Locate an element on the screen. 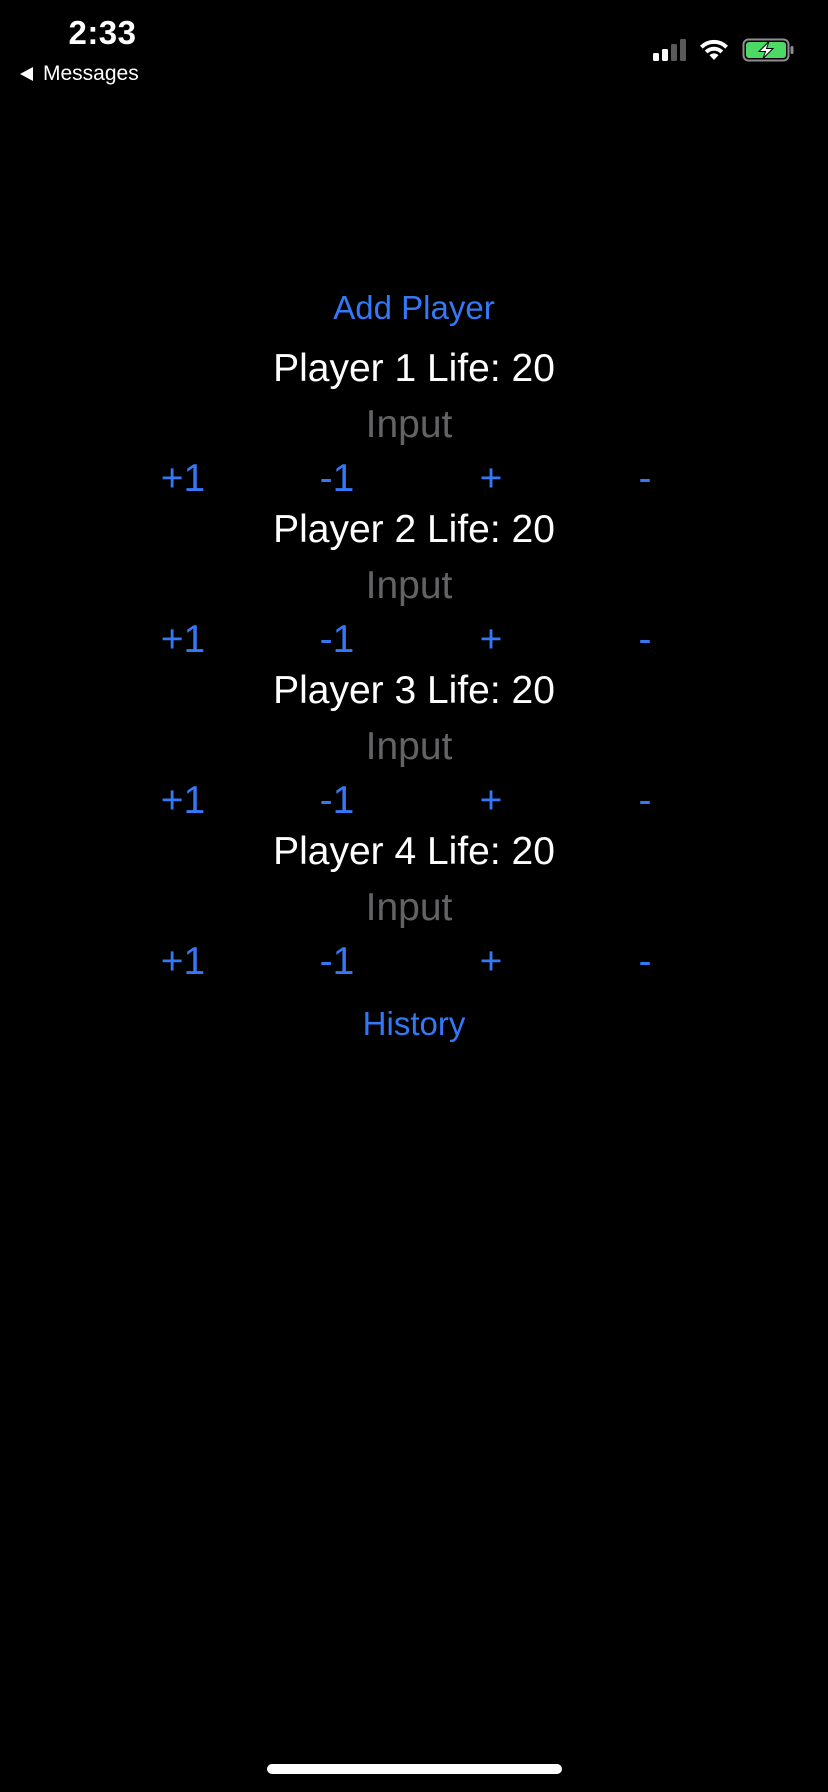 The width and height of the screenshot is (828, 1792). status-icons is located at coordinates (724, 50).